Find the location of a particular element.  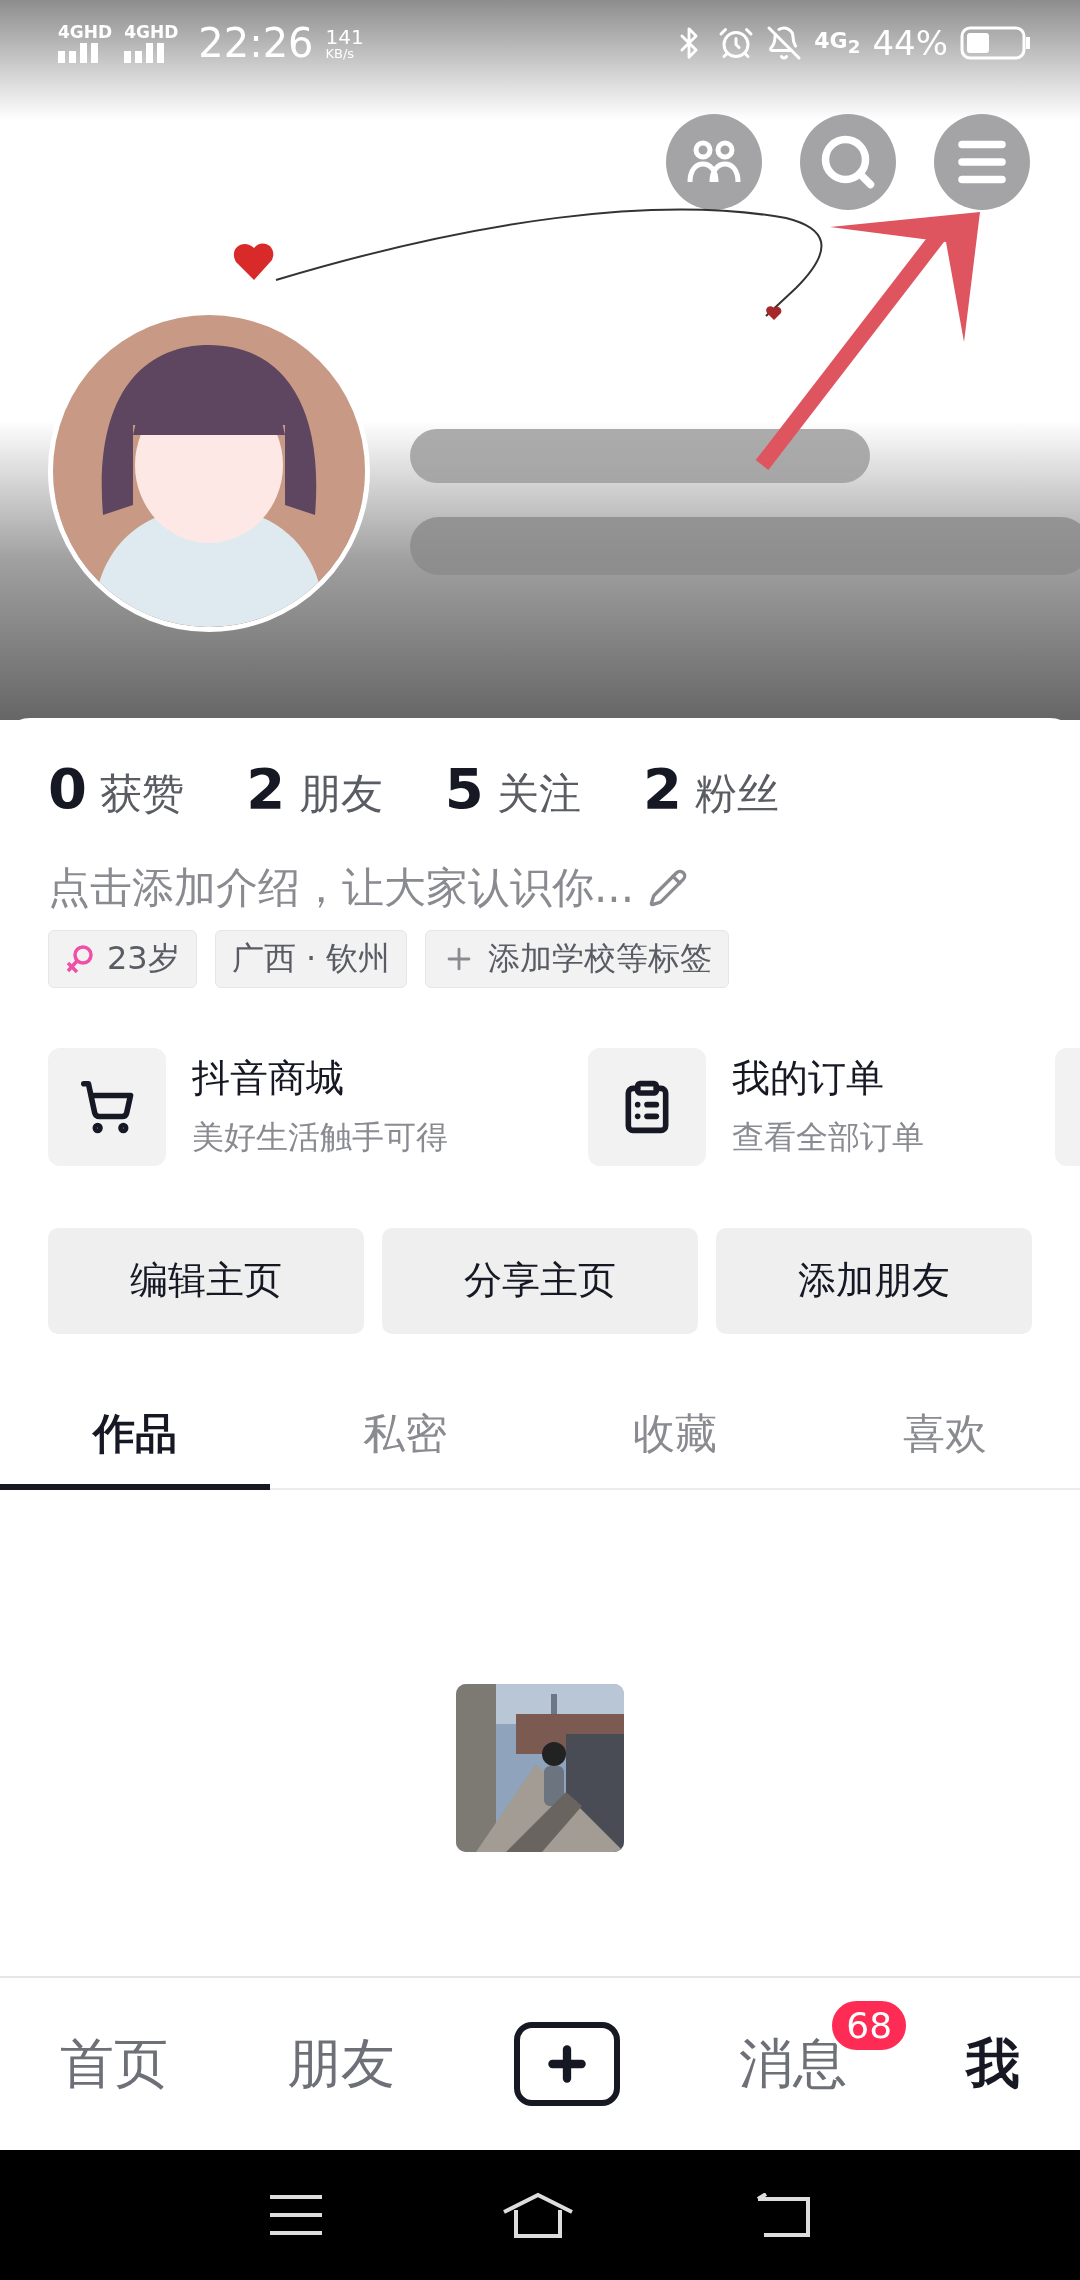

profile-button: 编辑主页 is located at coordinates (206, 1280).